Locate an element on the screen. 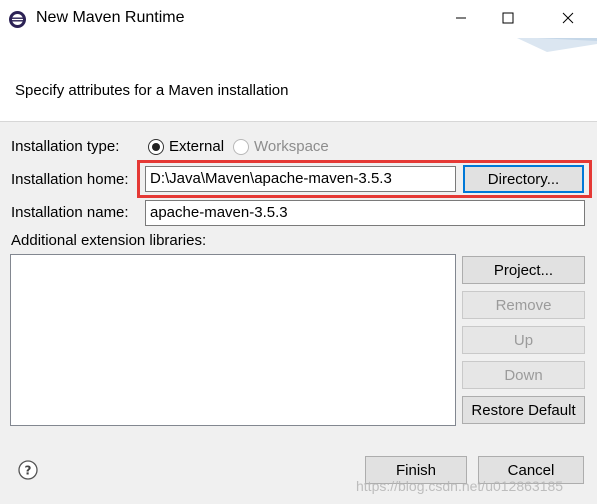 The image size is (597, 504). title-bar: New Maven Runtime is located at coordinates (298, 19).